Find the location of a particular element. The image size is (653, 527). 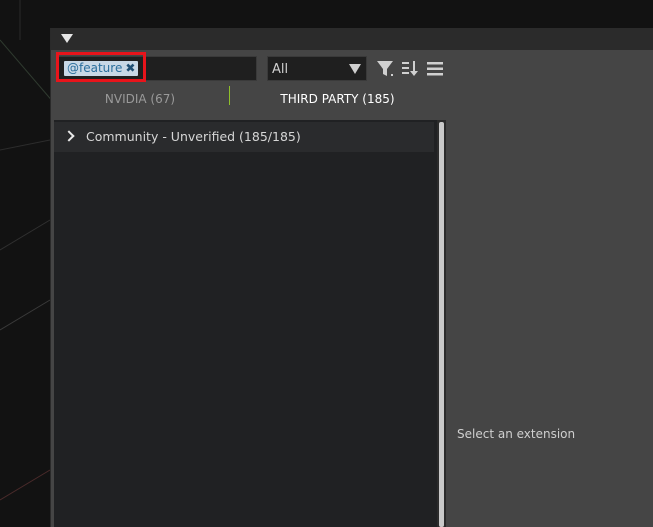

tab-bar: NVIDIA (67) THIRD PARTY (185) is located at coordinates (248, 99).